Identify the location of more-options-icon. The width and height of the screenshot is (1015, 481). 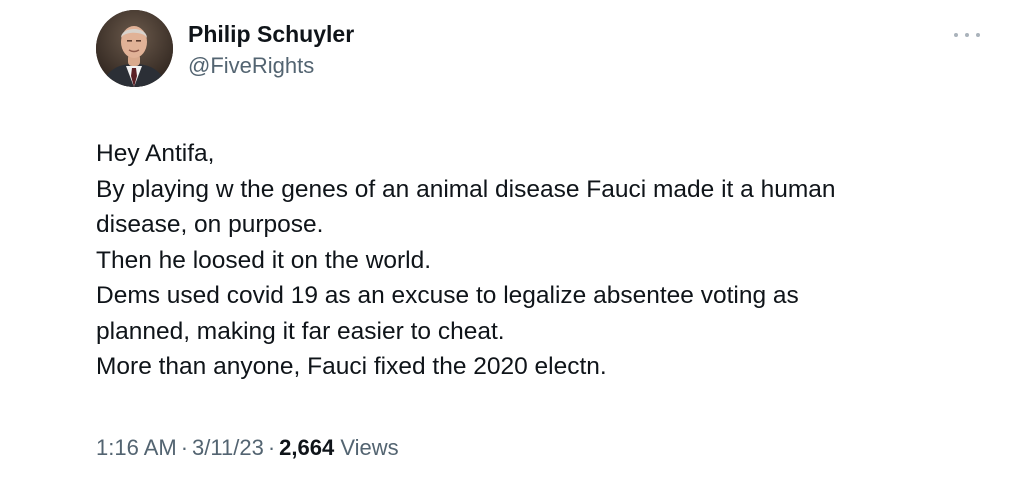
(967, 35).